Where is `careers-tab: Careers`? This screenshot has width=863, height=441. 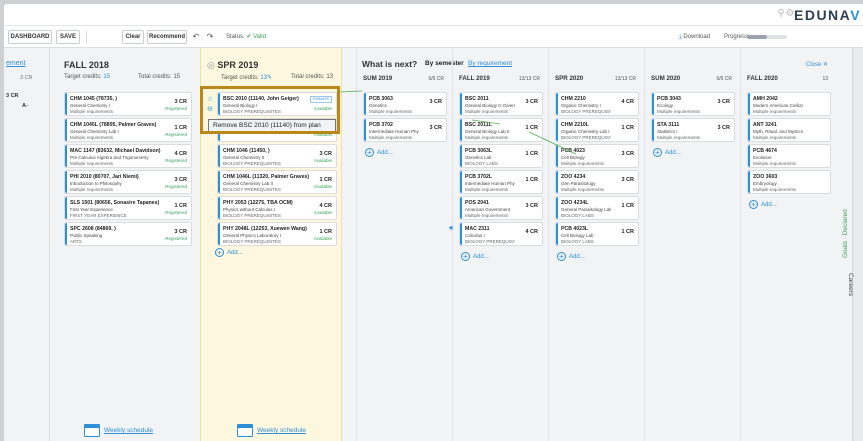
careers-tab: Careers is located at coordinates (855, 244).